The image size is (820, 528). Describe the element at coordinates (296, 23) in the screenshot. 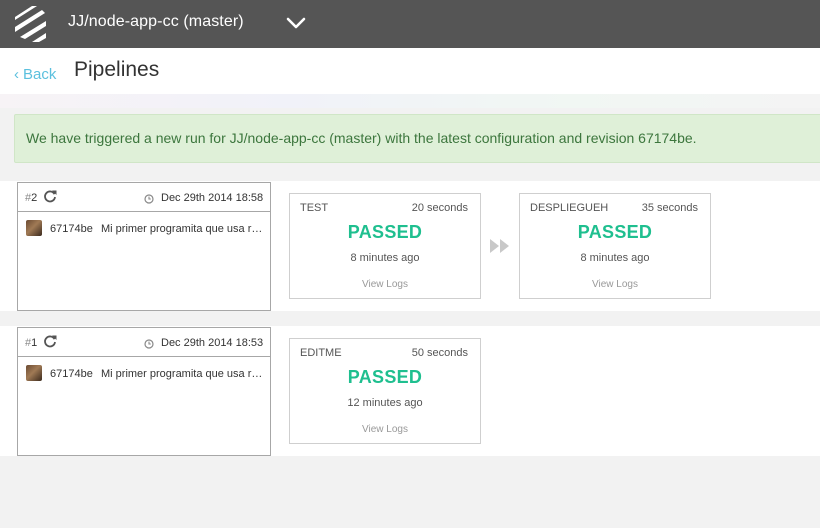

I see `chevron-down-icon` at that location.